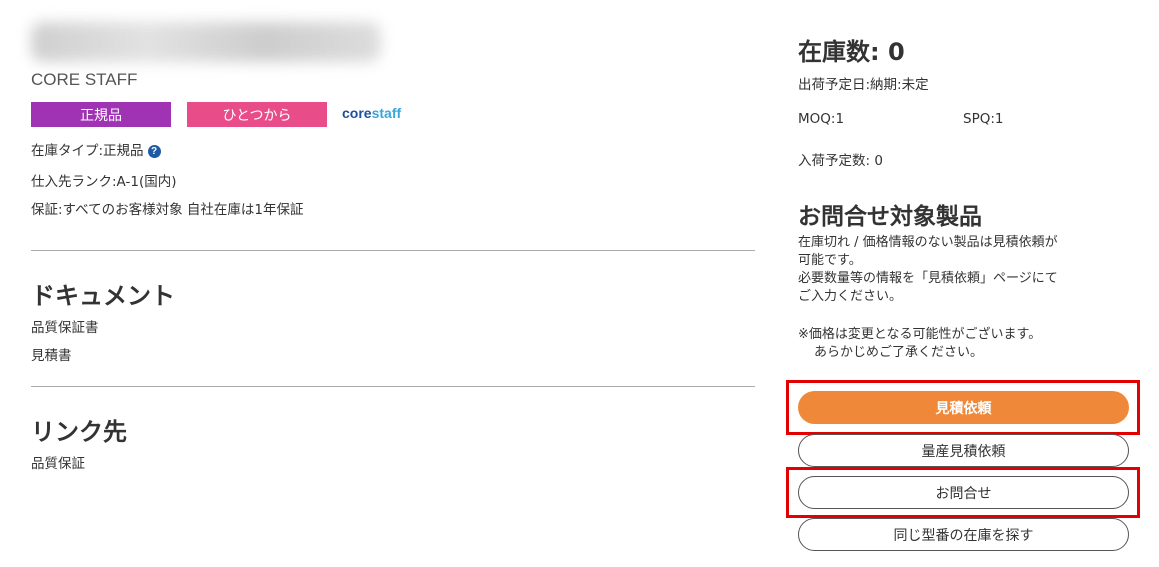 Image resolution: width=1159 pixels, height=567 pixels. What do you see at coordinates (206, 42) in the screenshot?
I see `blurred-product-title` at bounding box center [206, 42].